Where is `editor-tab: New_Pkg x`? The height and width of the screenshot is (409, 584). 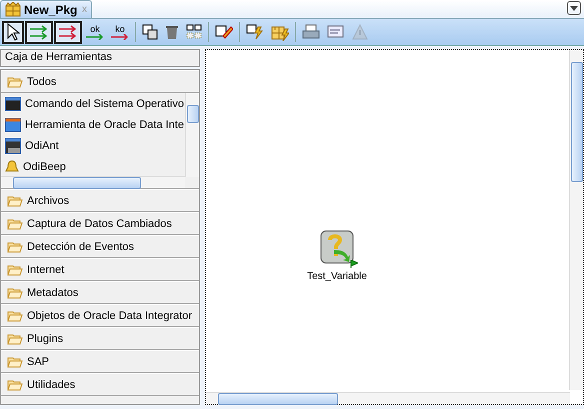
editor-tab: New_Pkg x is located at coordinates (46, 9).